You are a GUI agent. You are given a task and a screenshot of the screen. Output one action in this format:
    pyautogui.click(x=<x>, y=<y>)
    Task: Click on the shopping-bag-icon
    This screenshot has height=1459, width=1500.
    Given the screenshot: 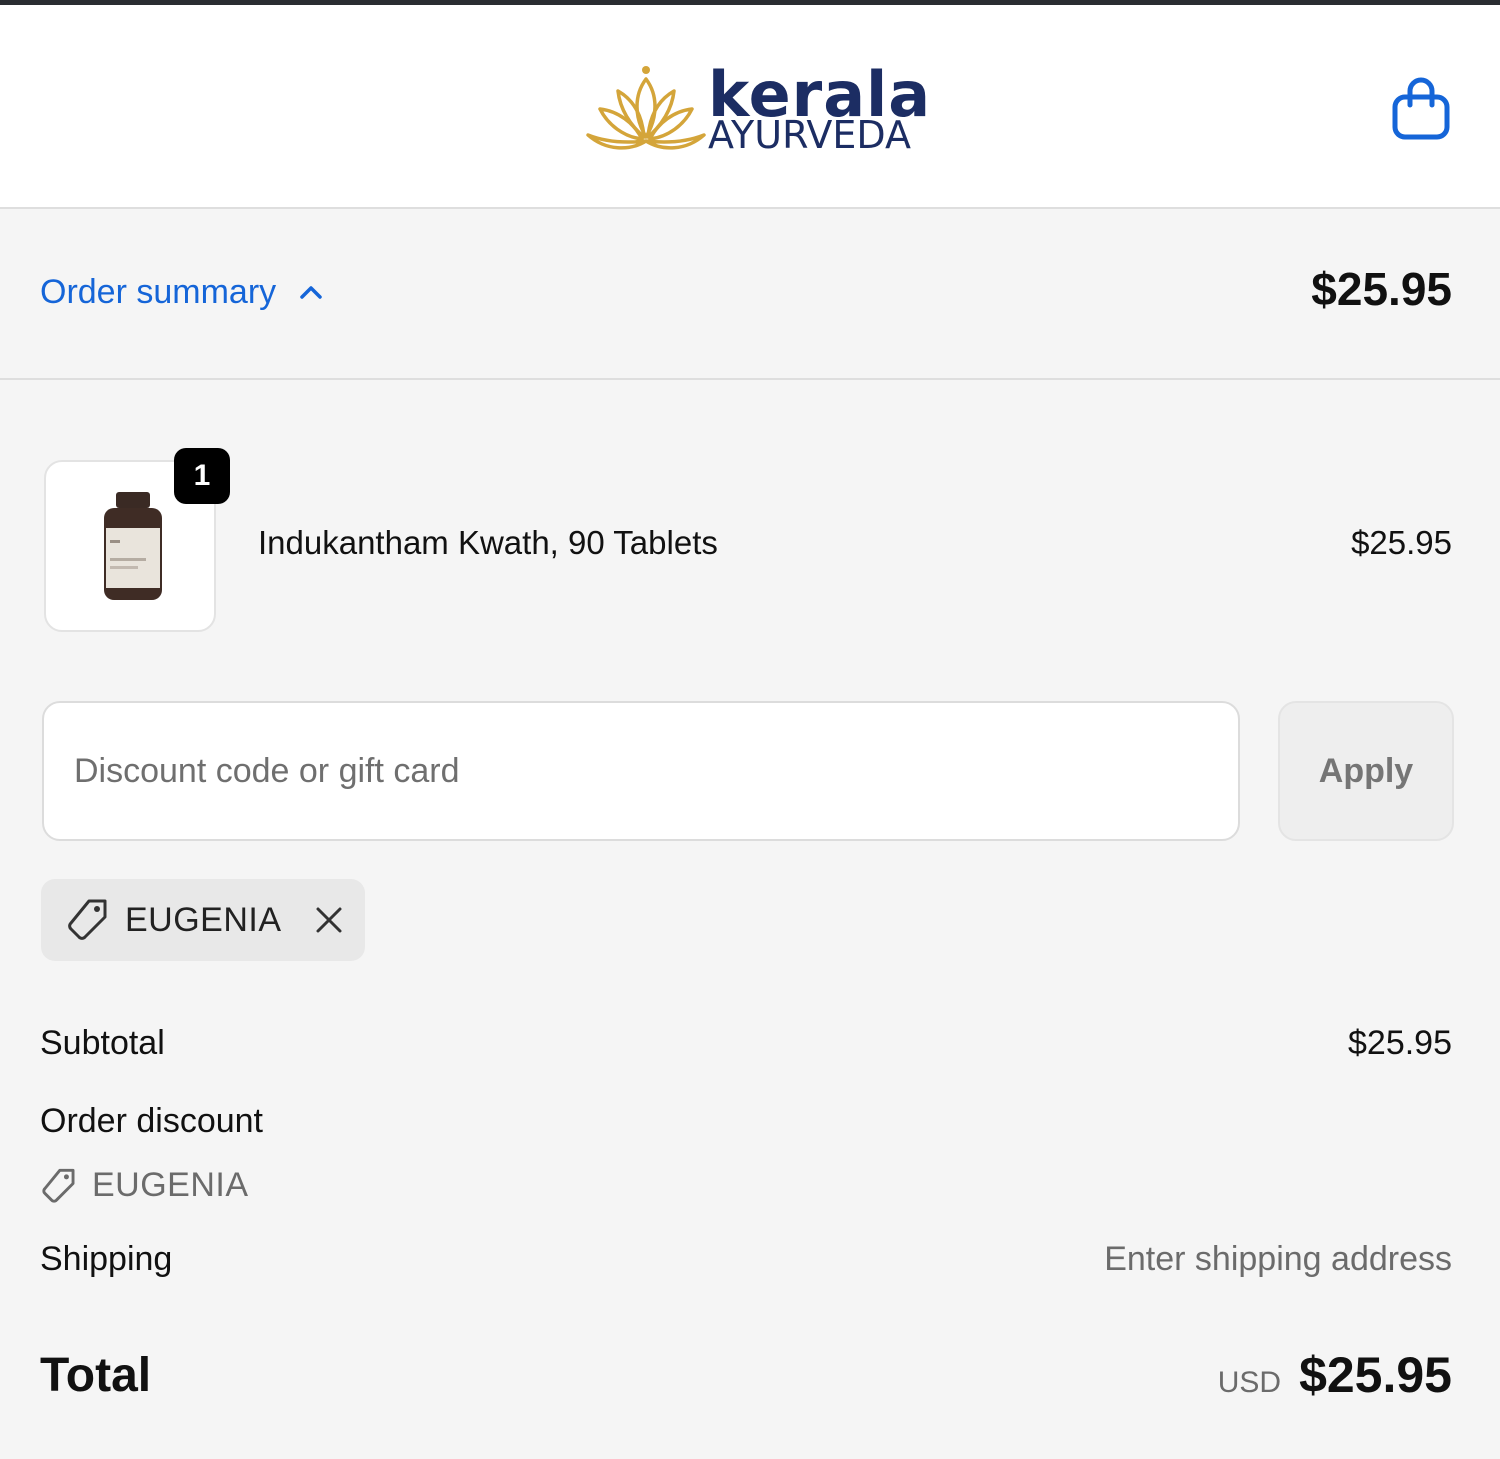 What is the action you would take?
    pyautogui.click(x=1421, y=108)
    